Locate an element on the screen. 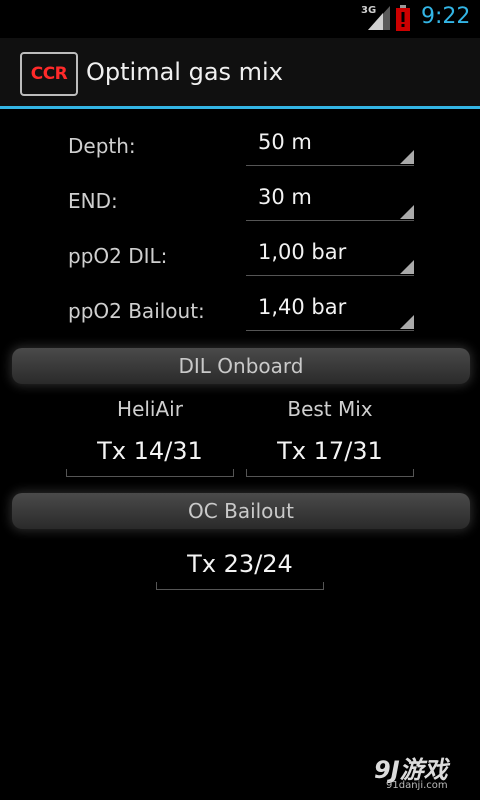  ppo2-dil-spinner: 1,00 bar is located at coordinates (330, 258).